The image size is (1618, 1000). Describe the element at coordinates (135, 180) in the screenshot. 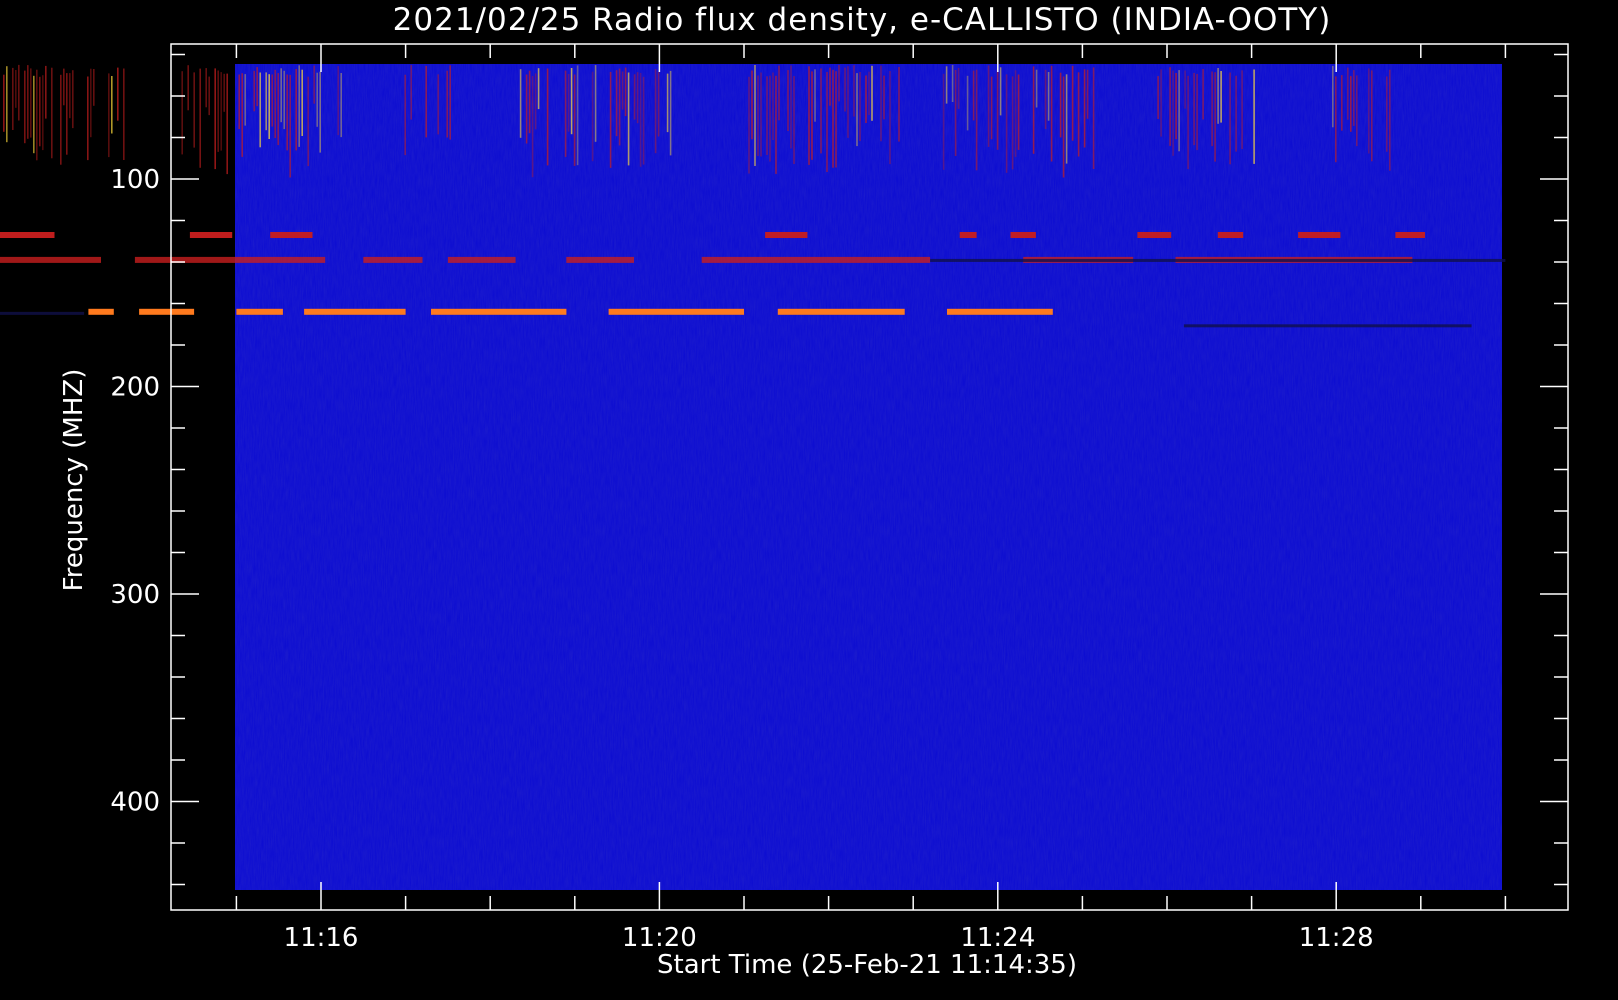

I see `y-tick-label: 100` at that location.